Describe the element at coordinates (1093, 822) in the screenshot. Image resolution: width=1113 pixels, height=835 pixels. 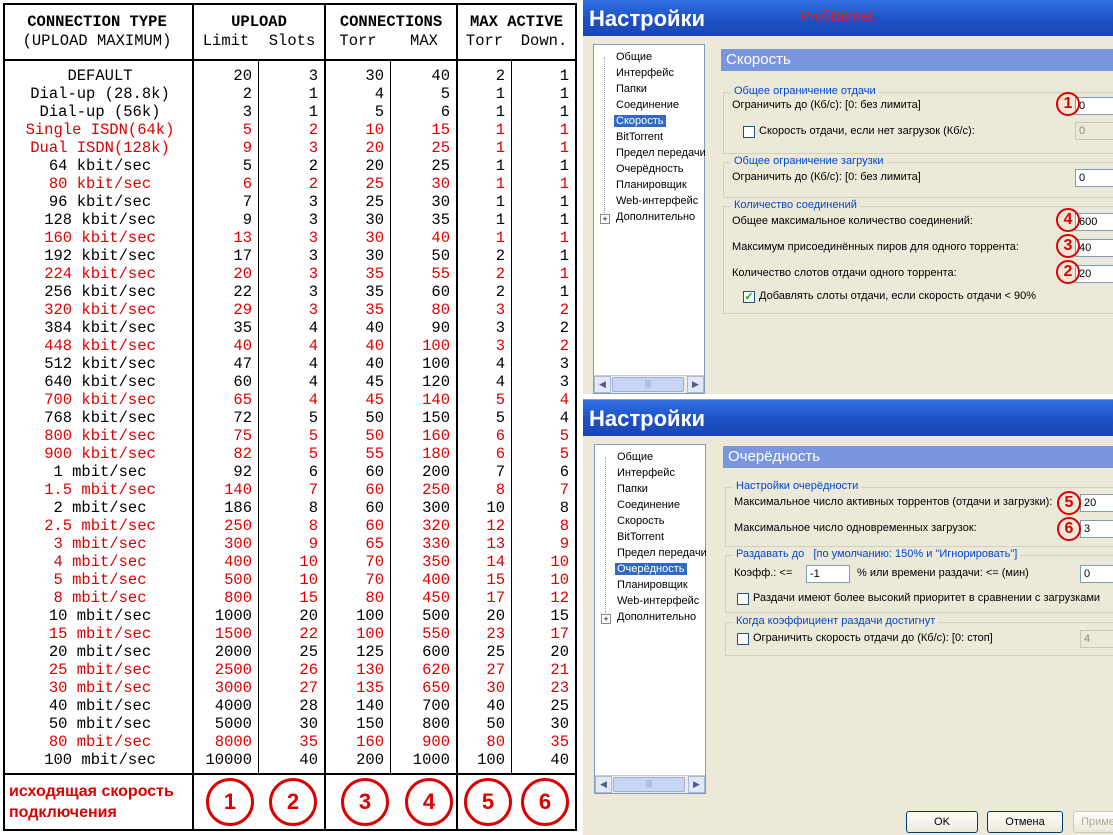
I see `apply-button: Приме` at that location.